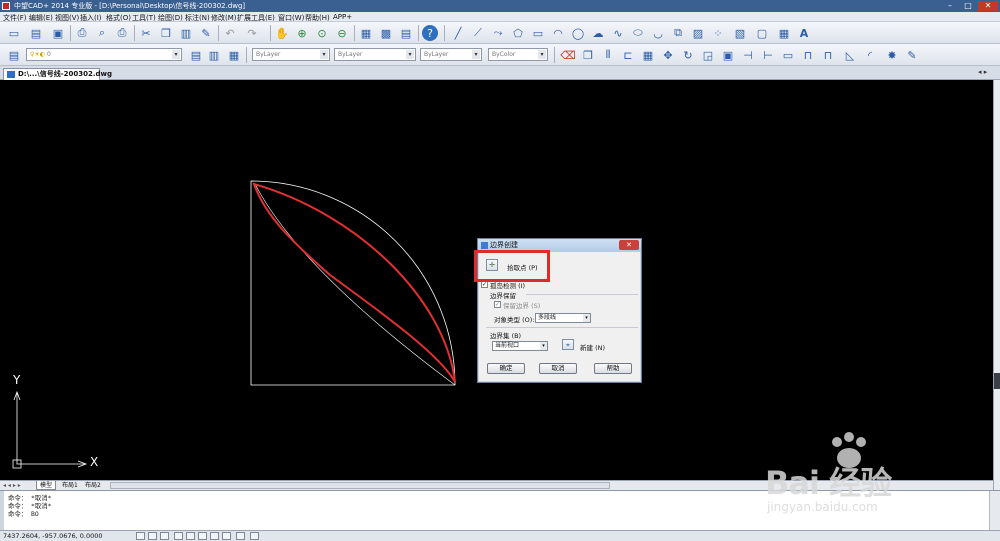 The height and width of the screenshot is (541, 1000). What do you see at coordinates (788, 55) in the screenshot?
I see `break-point-icon: ▭` at bounding box center [788, 55].